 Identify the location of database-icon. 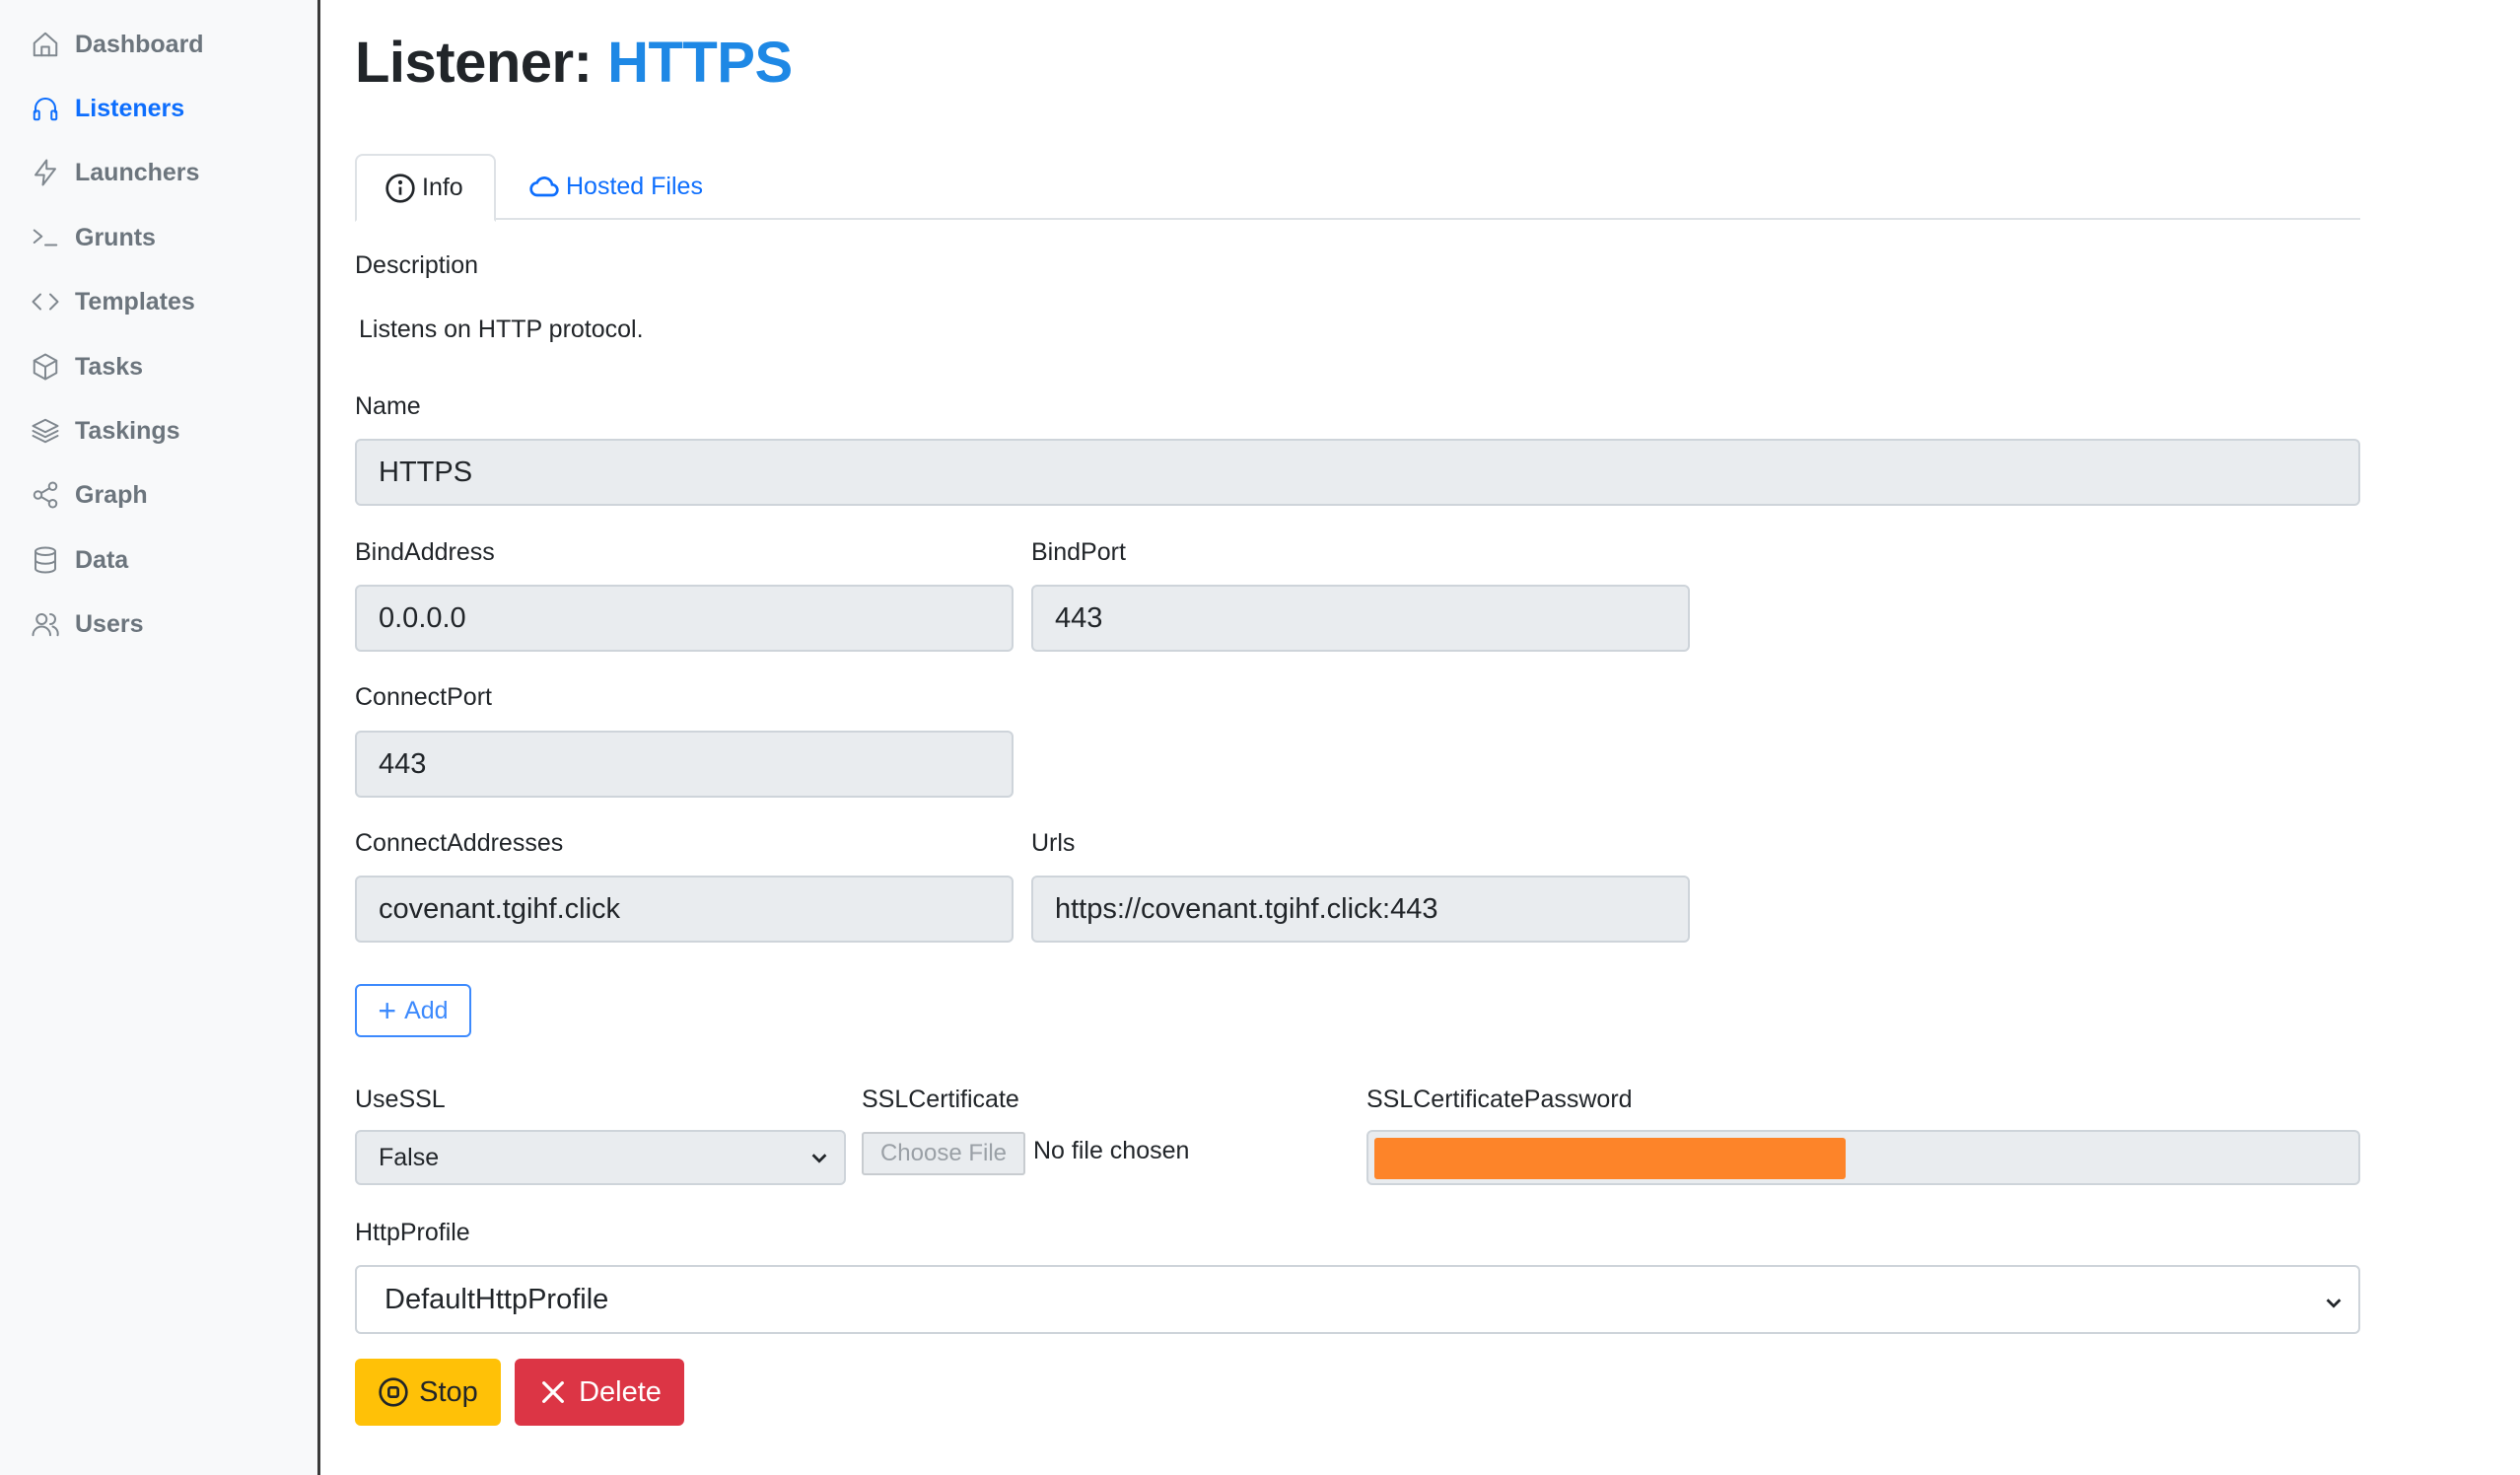
(45, 560).